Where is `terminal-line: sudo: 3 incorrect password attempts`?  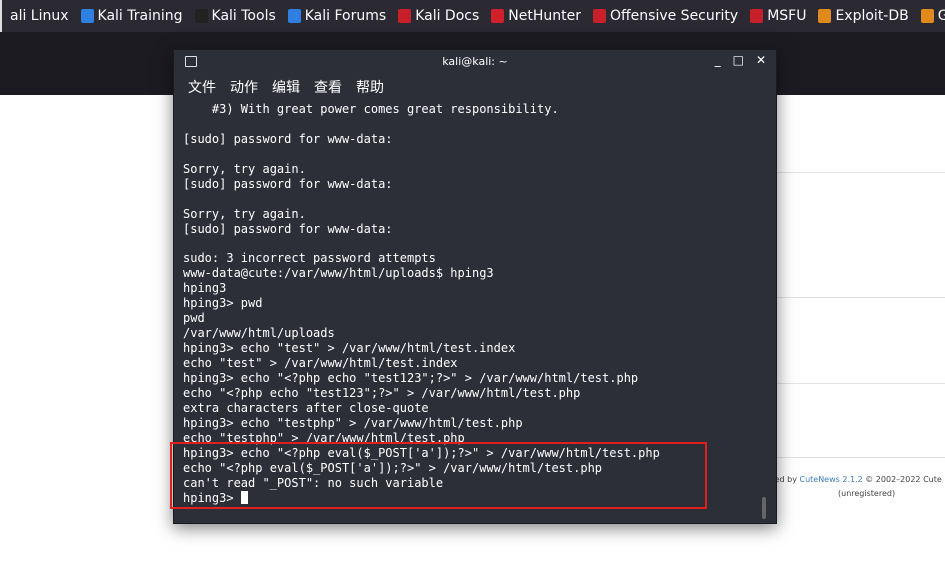
terminal-line: sudo: 3 incorrect password attempts is located at coordinates (309, 258).